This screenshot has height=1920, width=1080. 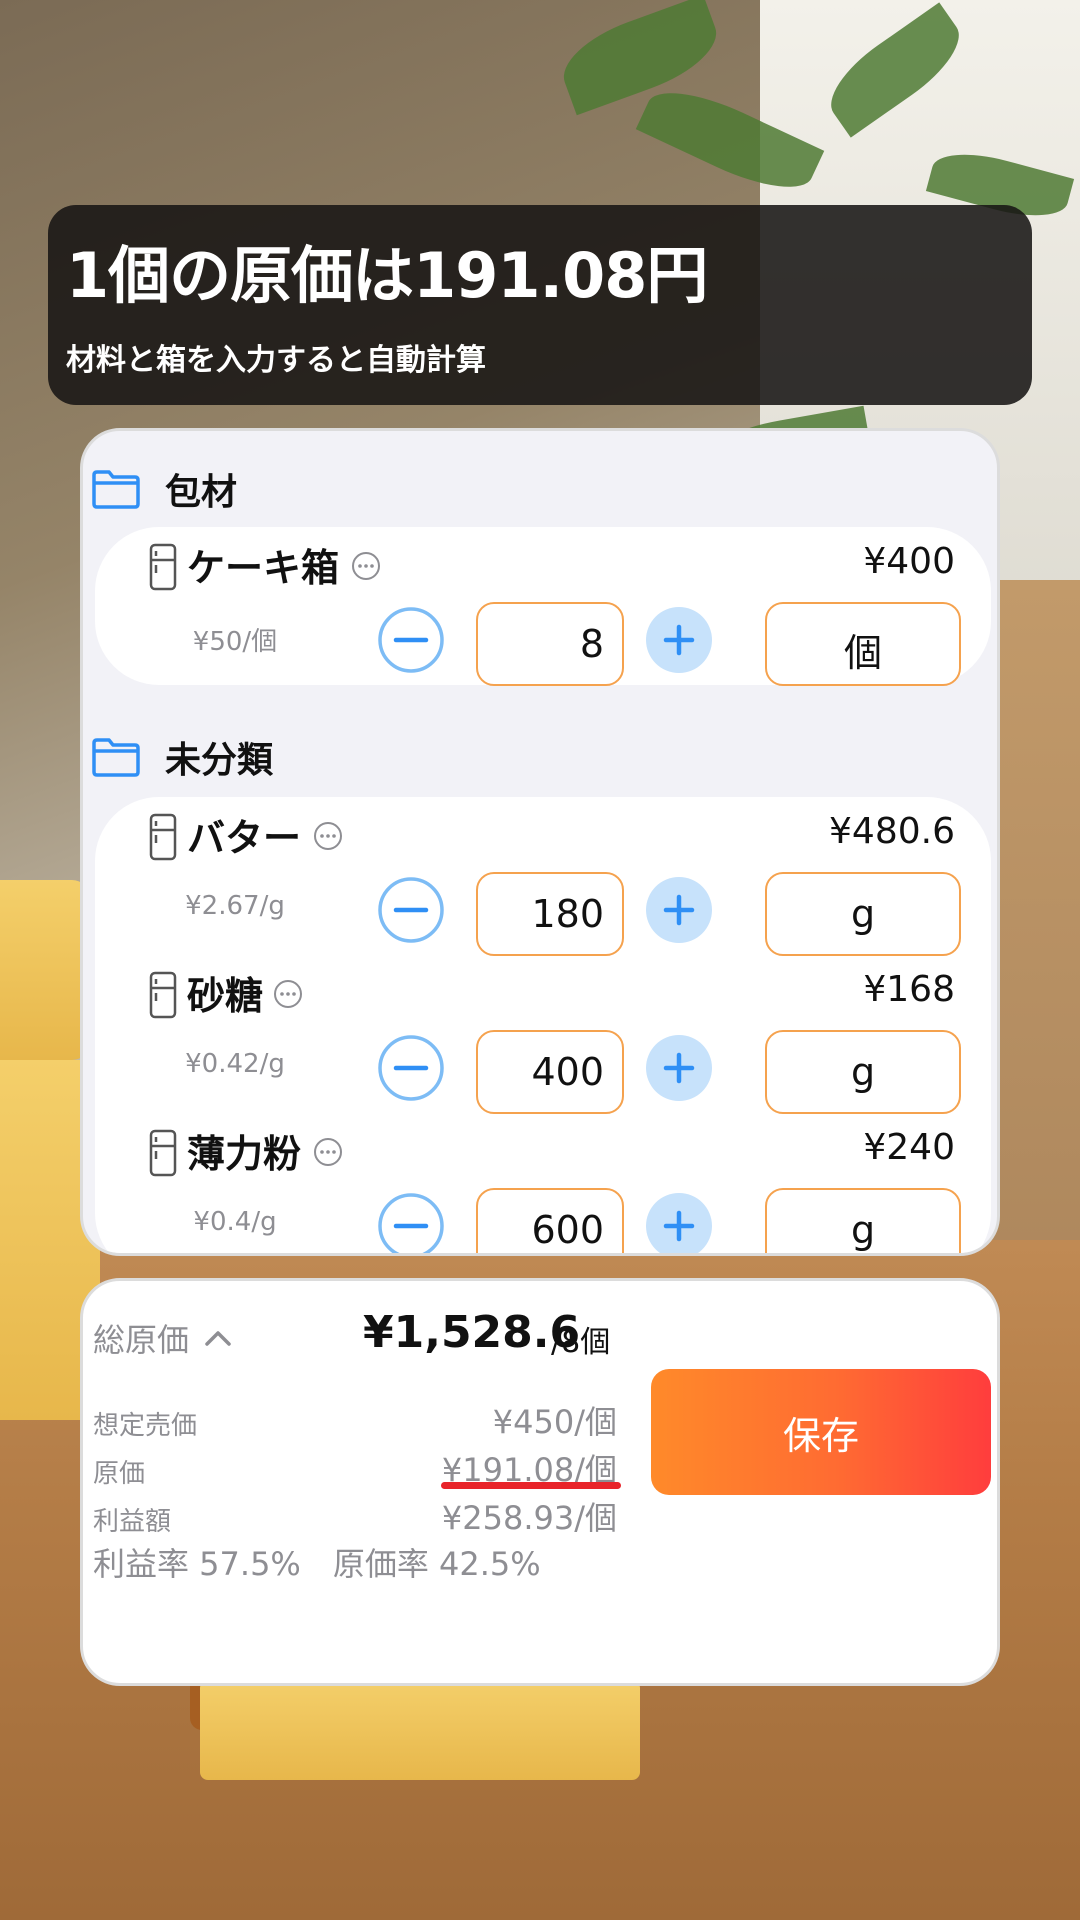 I want to click on unit-cost-label: 原価, so click(x=119, y=1474).